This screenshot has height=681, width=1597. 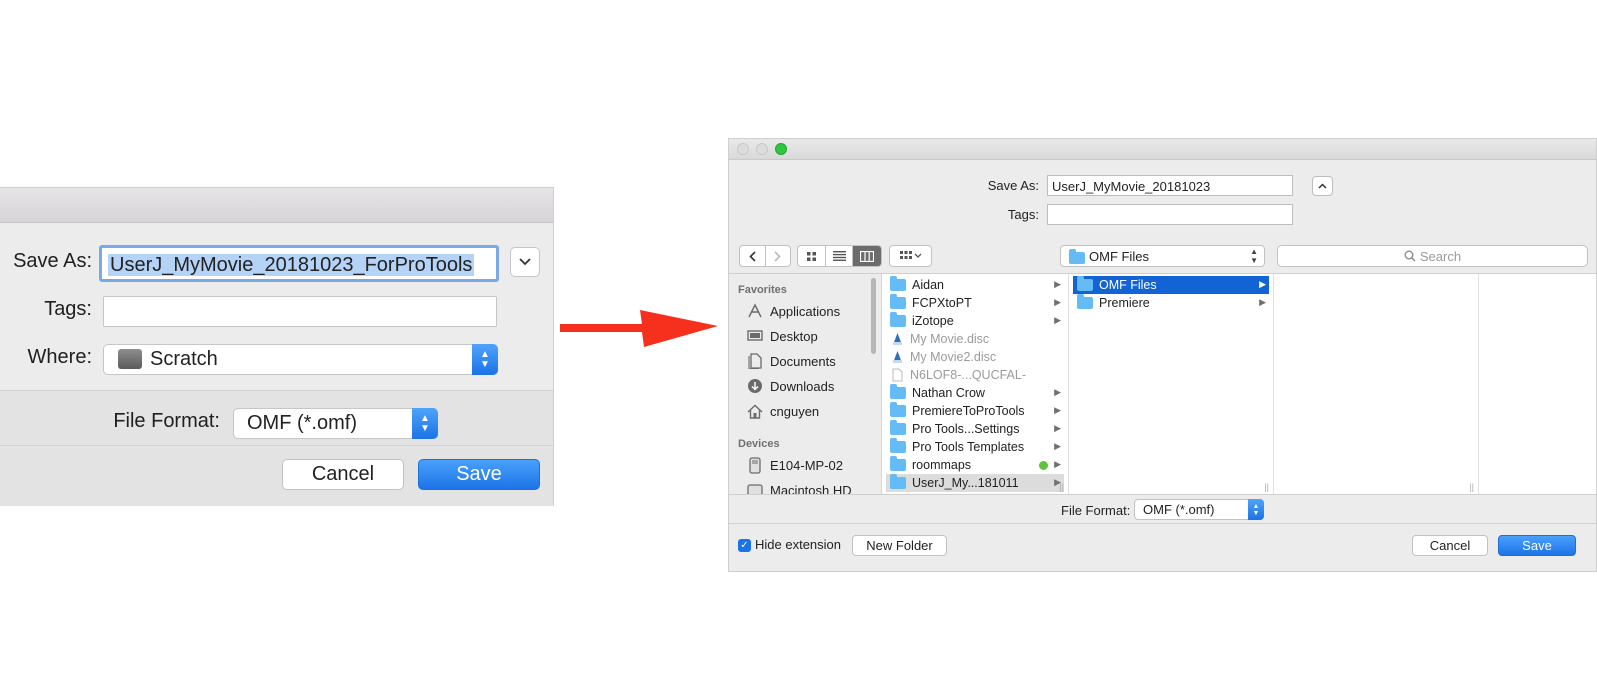 I want to click on list-item-label: My Movie.disc, so click(x=950, y=339).